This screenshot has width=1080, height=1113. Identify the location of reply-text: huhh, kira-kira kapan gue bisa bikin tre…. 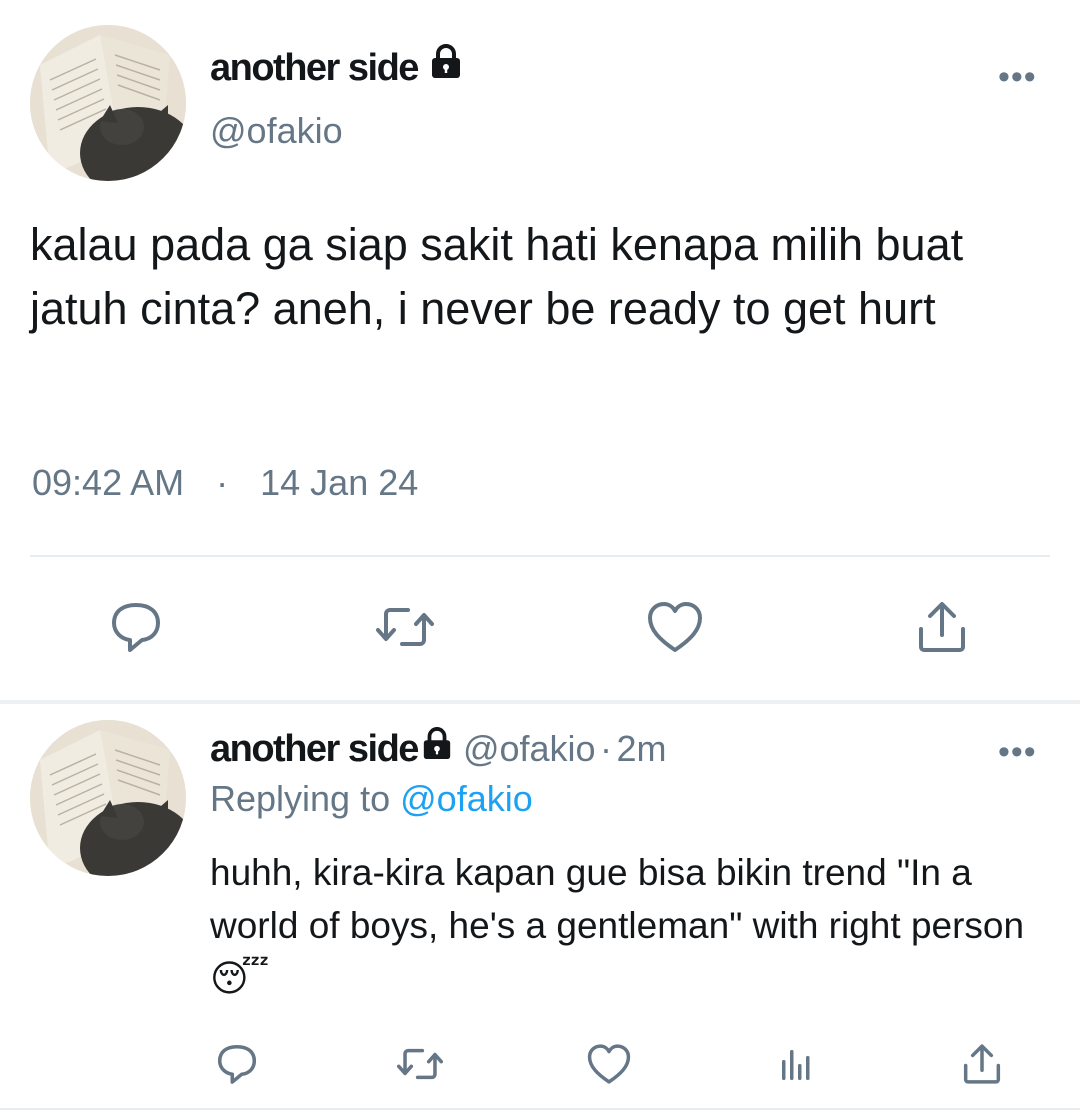
(617, 899).